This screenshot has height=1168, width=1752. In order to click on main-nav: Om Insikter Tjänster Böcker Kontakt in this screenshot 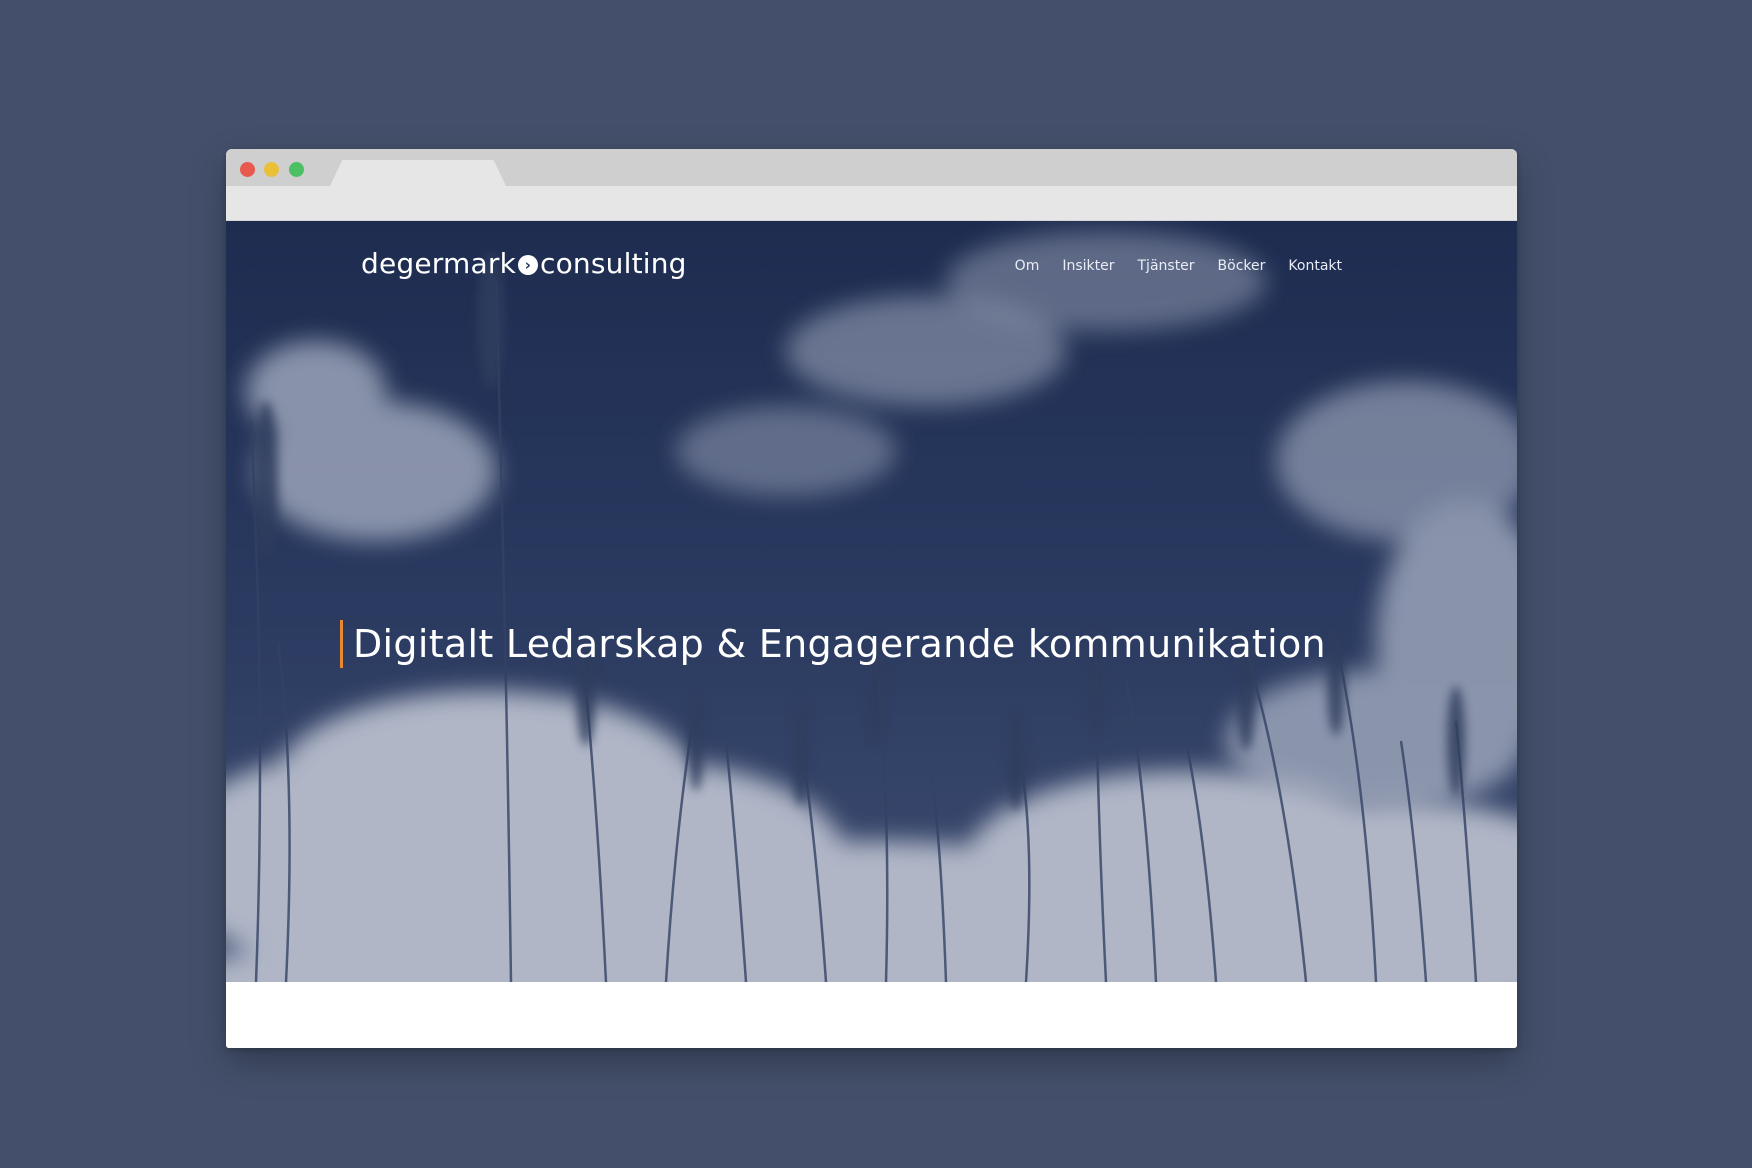, I will do `click(1178, 266)`.